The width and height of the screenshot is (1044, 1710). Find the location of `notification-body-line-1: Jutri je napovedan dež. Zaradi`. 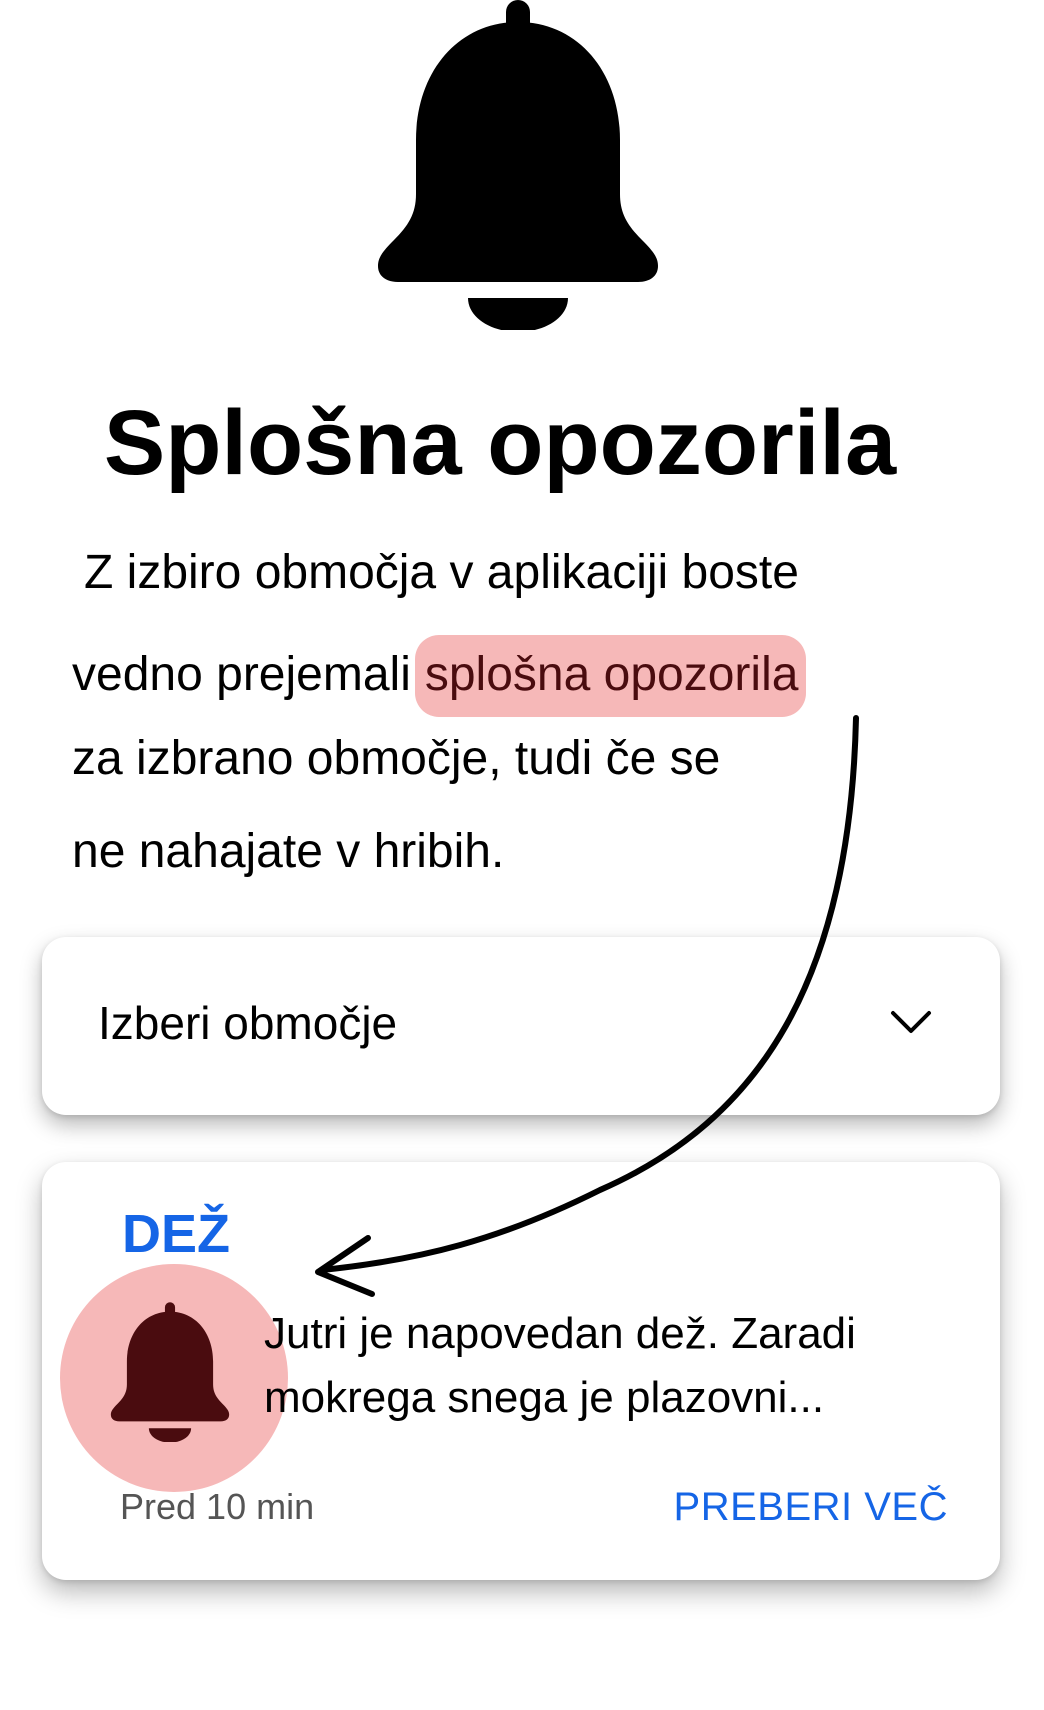

notification-body-line-1: Jutri je napovedan dež. Zaradi is located at coordinates (560, 1333).